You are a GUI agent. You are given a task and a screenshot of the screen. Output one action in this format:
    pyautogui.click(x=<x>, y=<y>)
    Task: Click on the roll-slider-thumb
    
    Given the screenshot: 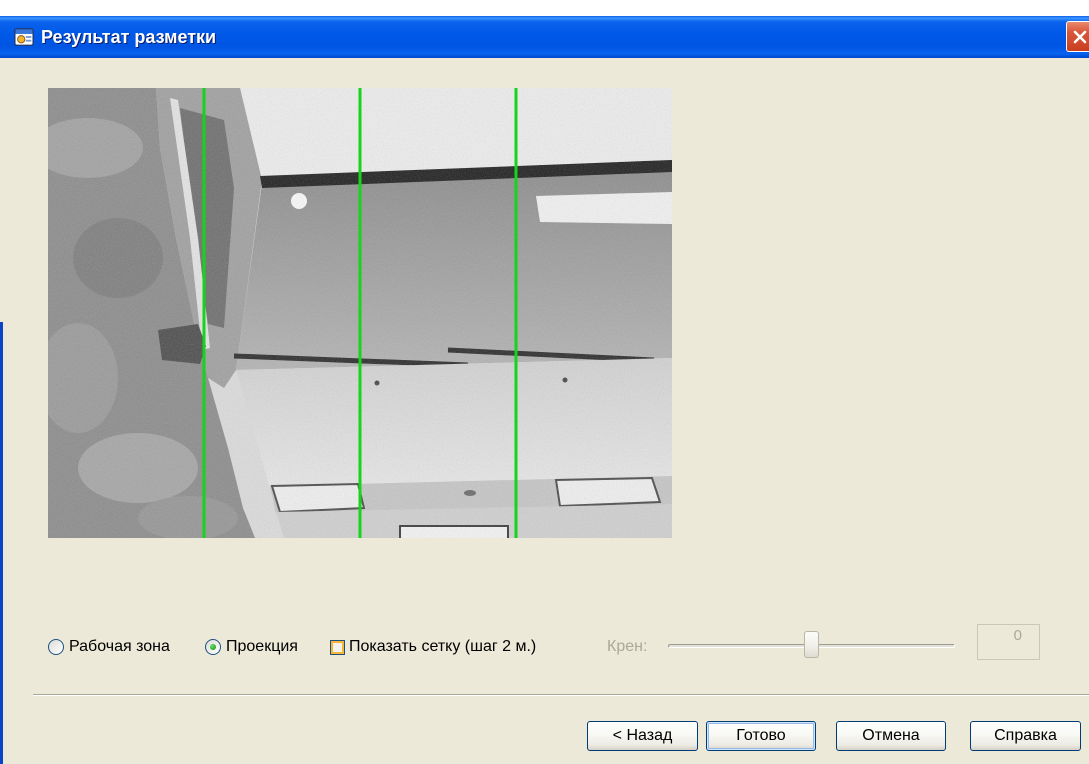 What is the action you would take?
    pyautogui.click(x=811, y=644)
    